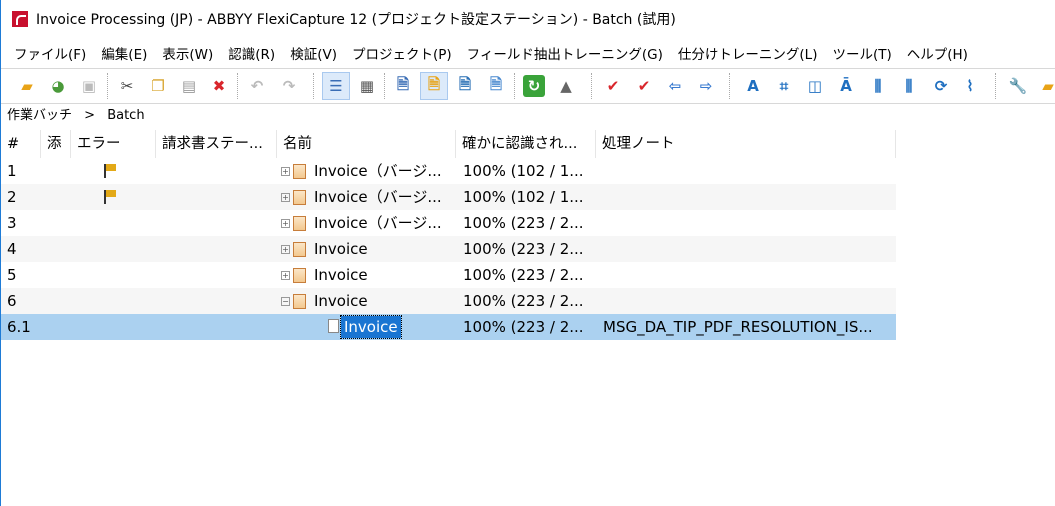  What do you see at coordinates (402, 53) in the screenshot?
I see `menu-project: プロジェクト(P)` at bounding box center [402, 53].